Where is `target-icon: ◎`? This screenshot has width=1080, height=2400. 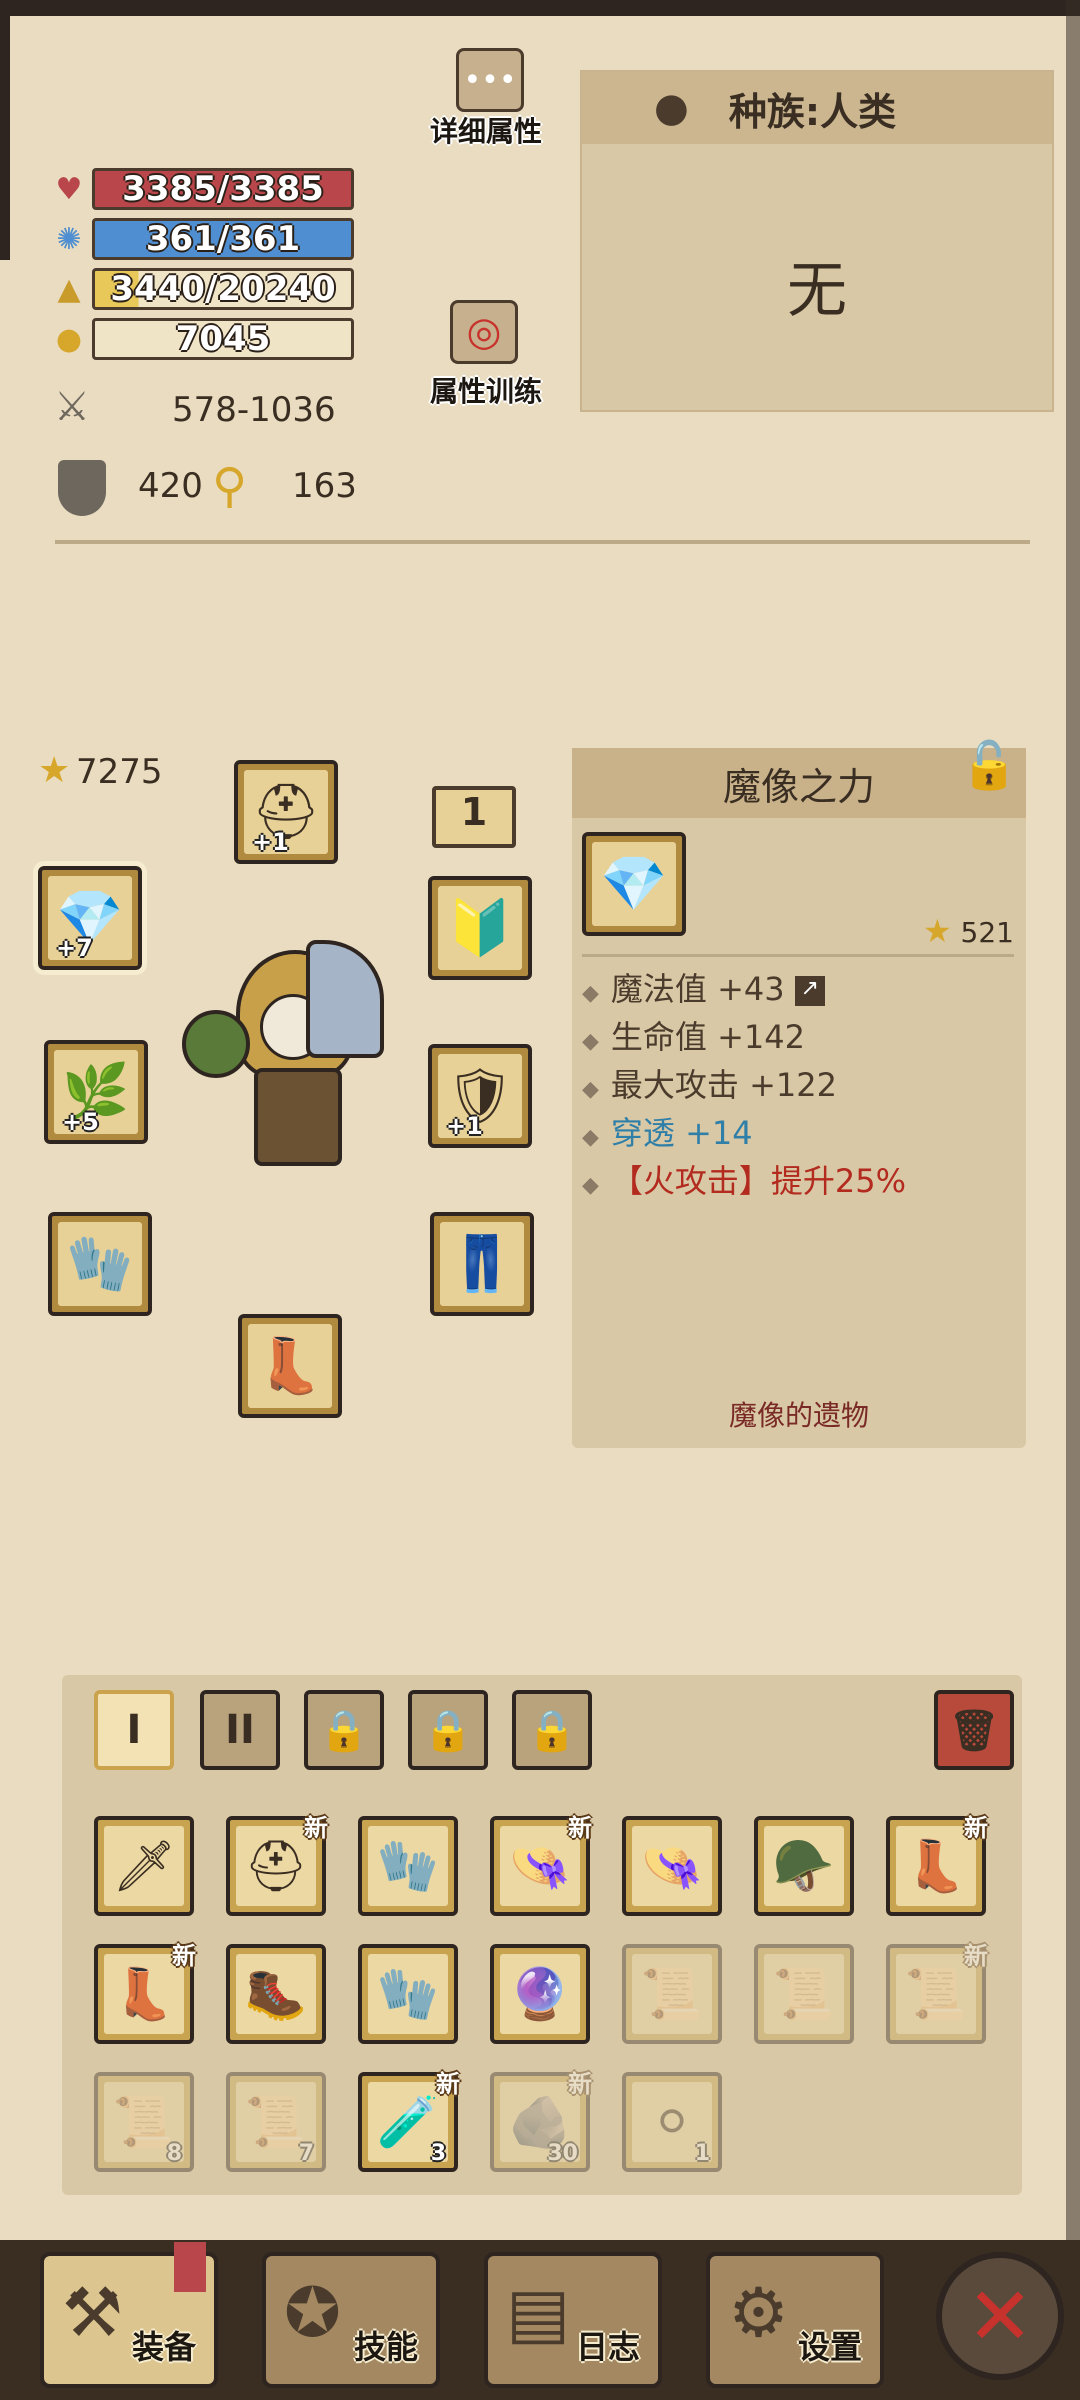 target-icon: ◎ is located at coordinates (484, 332).